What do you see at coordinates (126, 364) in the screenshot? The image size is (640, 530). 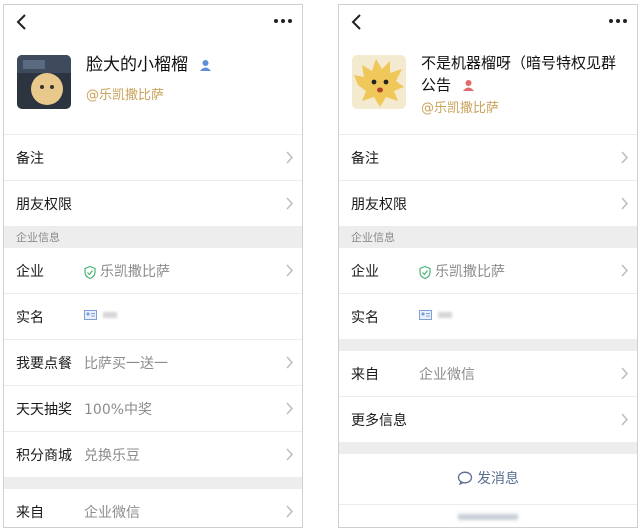 I see `row-value: 比萨买一送一` at bounding box center [126, 364].